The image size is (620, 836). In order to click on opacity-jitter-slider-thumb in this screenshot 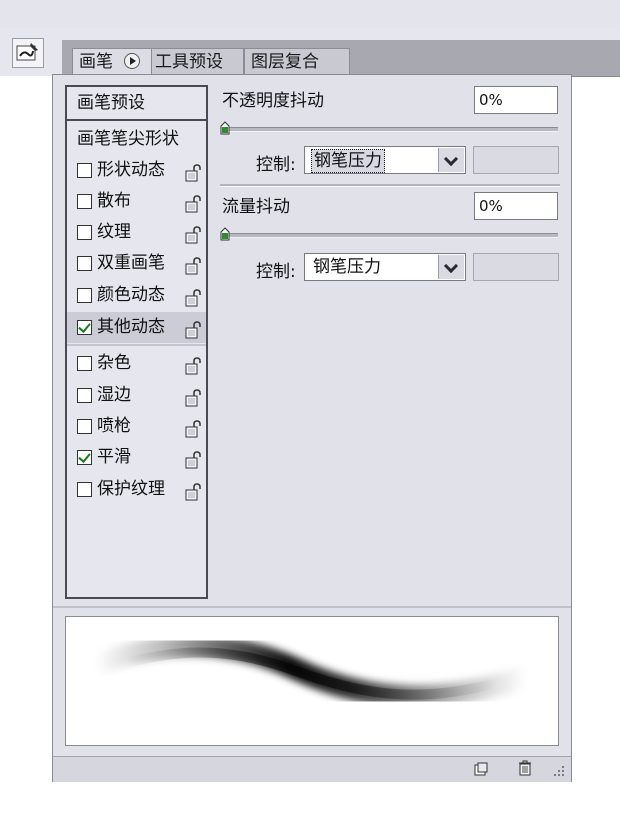, I will do `click(225, 128)`.